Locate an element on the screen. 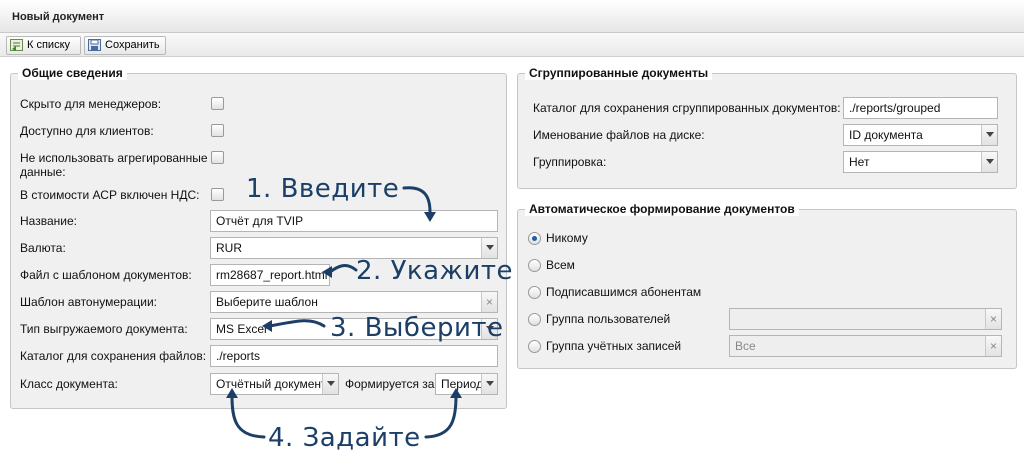 Image resolution: width=1024 pixels, height=468 pixels. arrow-step4-right is located at coordinates (441, 416).